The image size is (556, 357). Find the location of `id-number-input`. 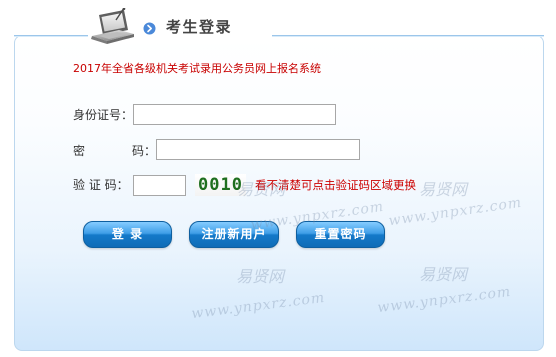

id-number-input is located at coordinates (234, 114).